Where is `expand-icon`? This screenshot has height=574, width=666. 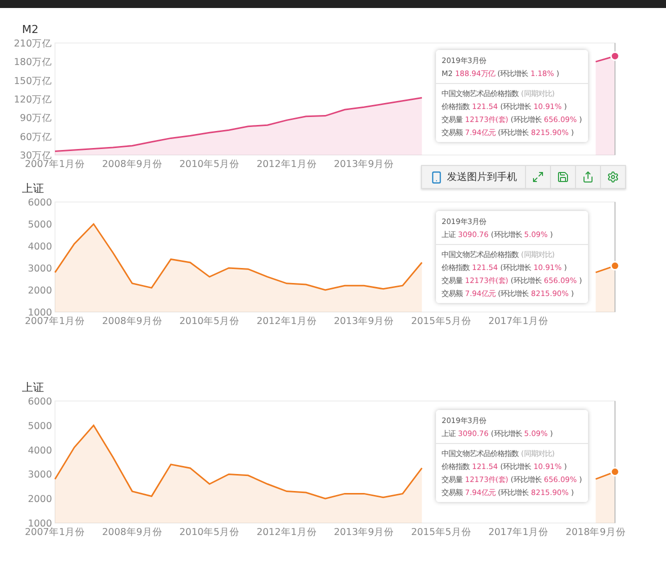 expand-icon is located at coordinates (538, 177).